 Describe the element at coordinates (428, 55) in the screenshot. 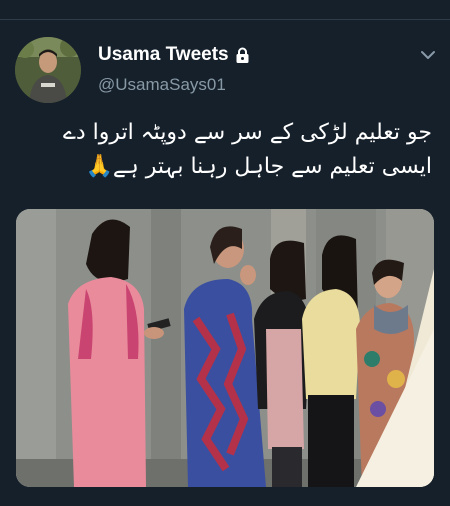

I see `chevron-down-icon` at that location.